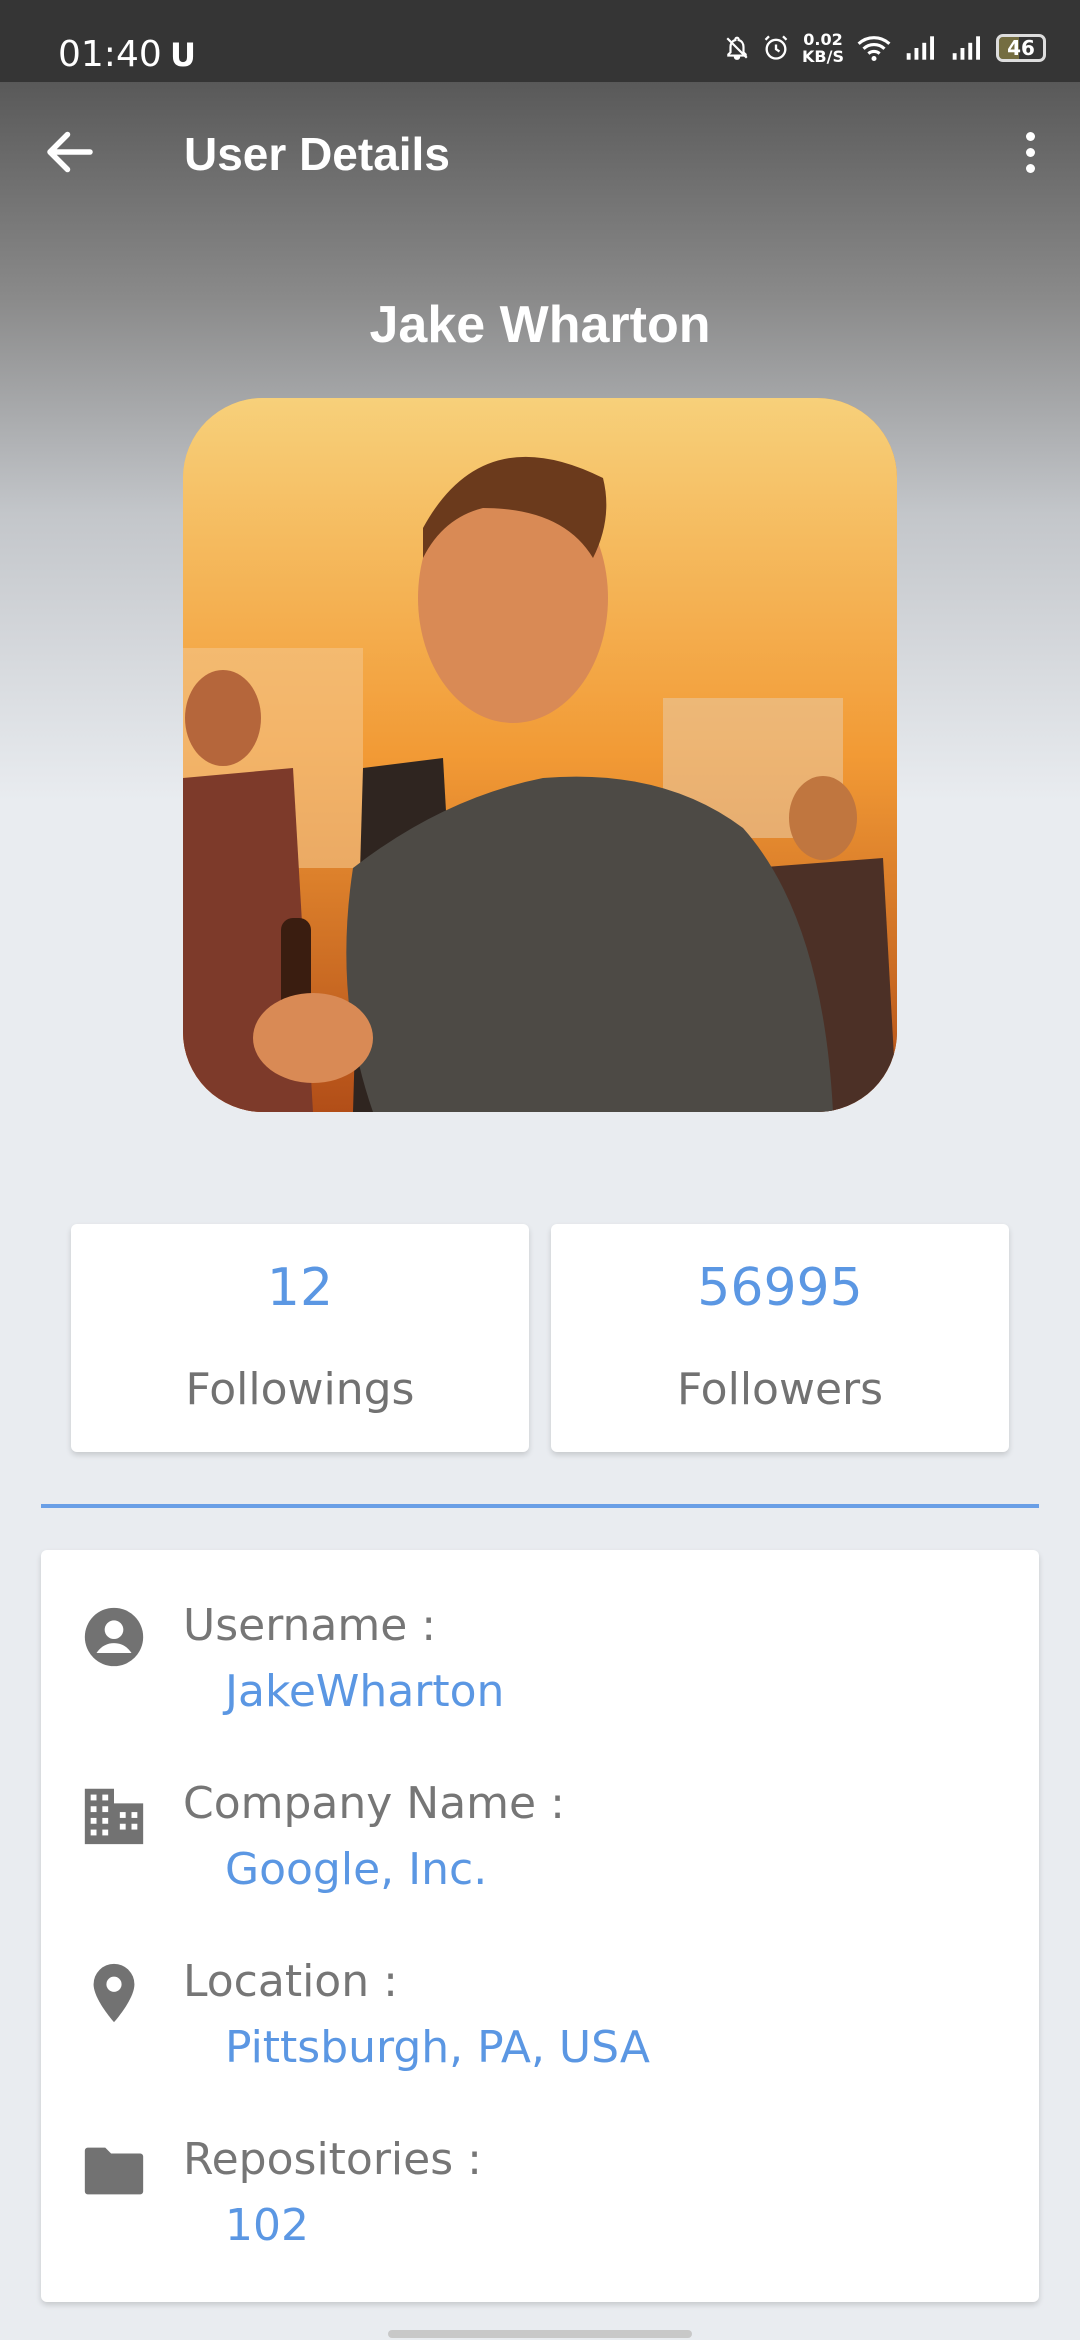 The image size is (1080, 2340). I want to click on alarm-icon, so click(776, 47).